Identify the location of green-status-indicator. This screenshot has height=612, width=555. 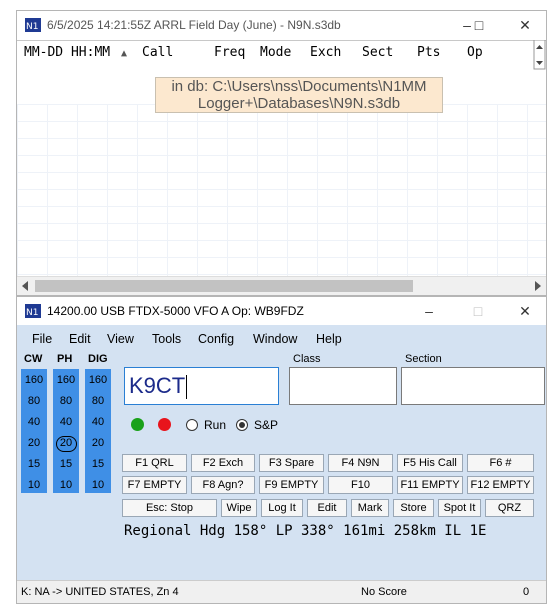
(137, 424).